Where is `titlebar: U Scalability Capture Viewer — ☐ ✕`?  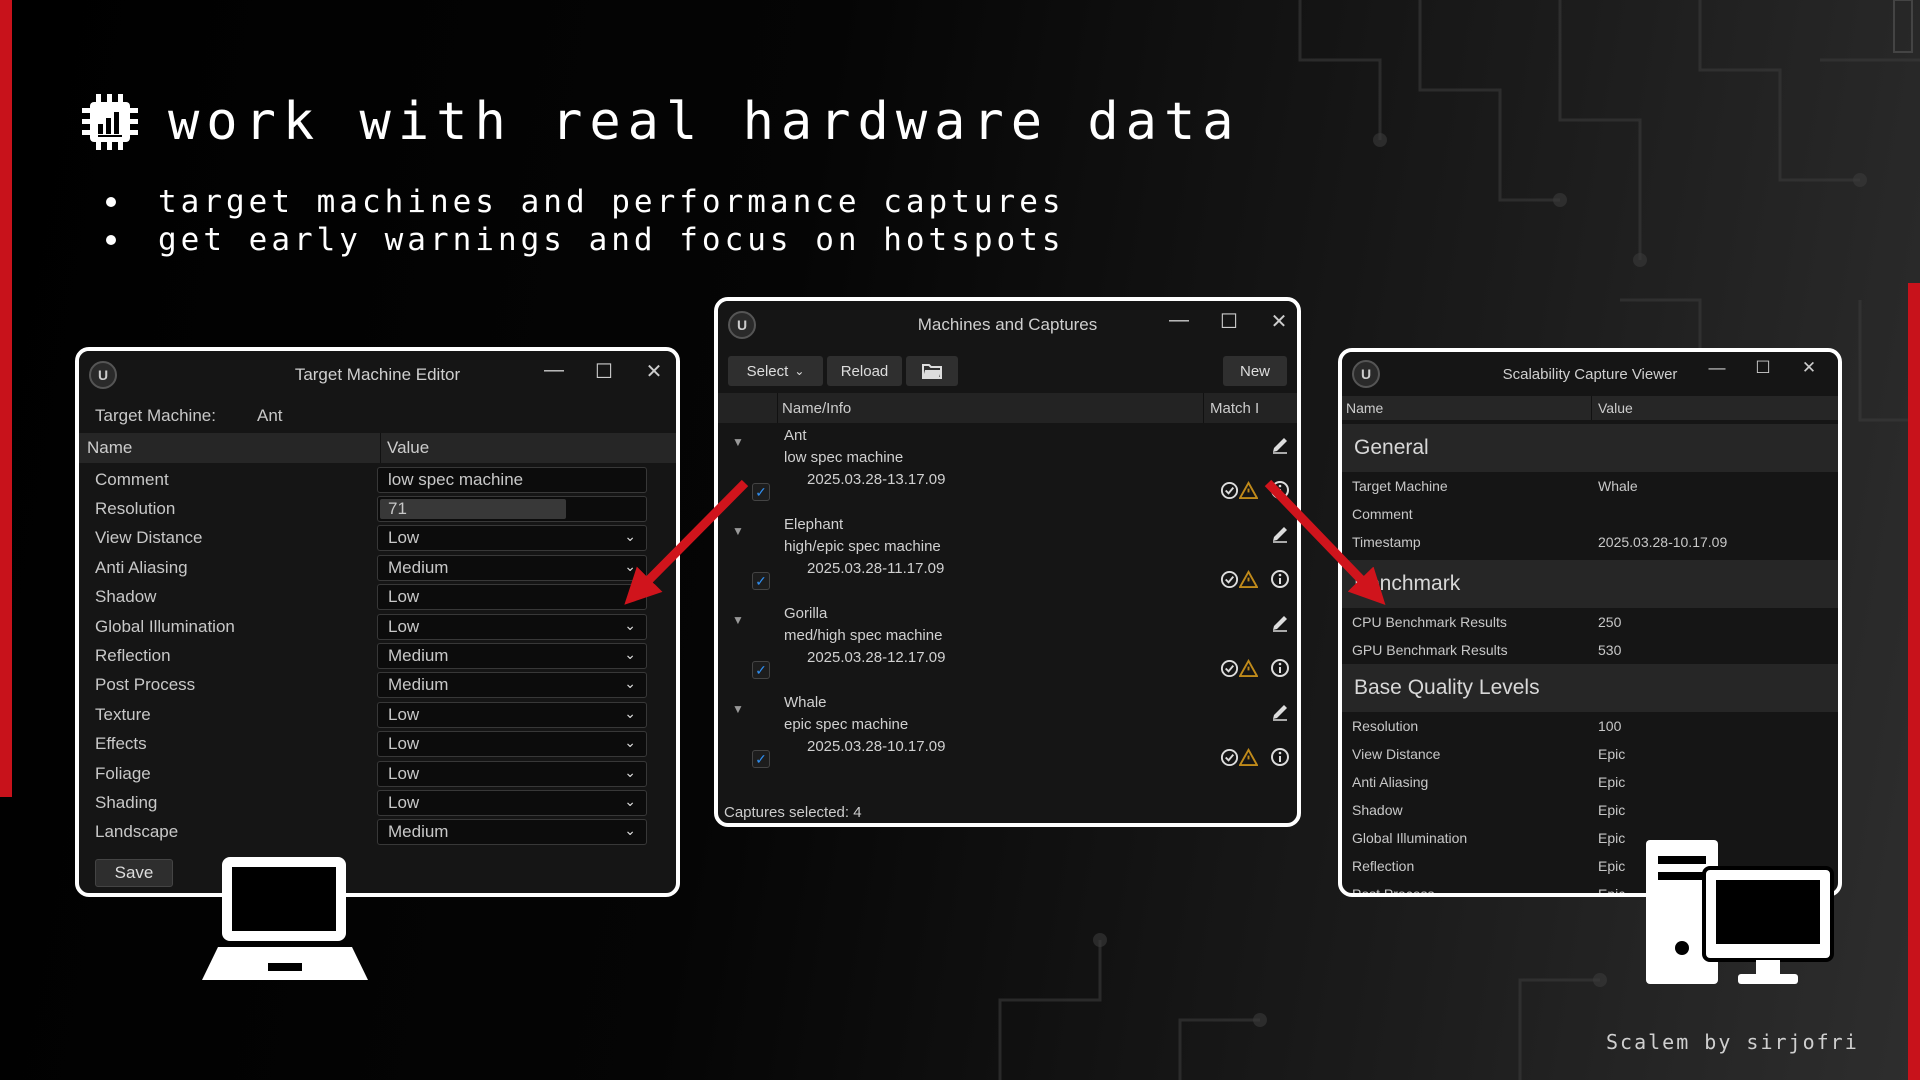 titlebar: U Scalability Capture Viewer — ☐ ✕ is located at coordinates (1590, 374).